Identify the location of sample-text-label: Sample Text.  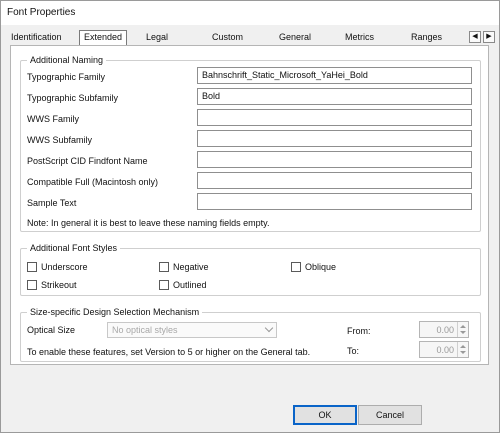
(52, 203).